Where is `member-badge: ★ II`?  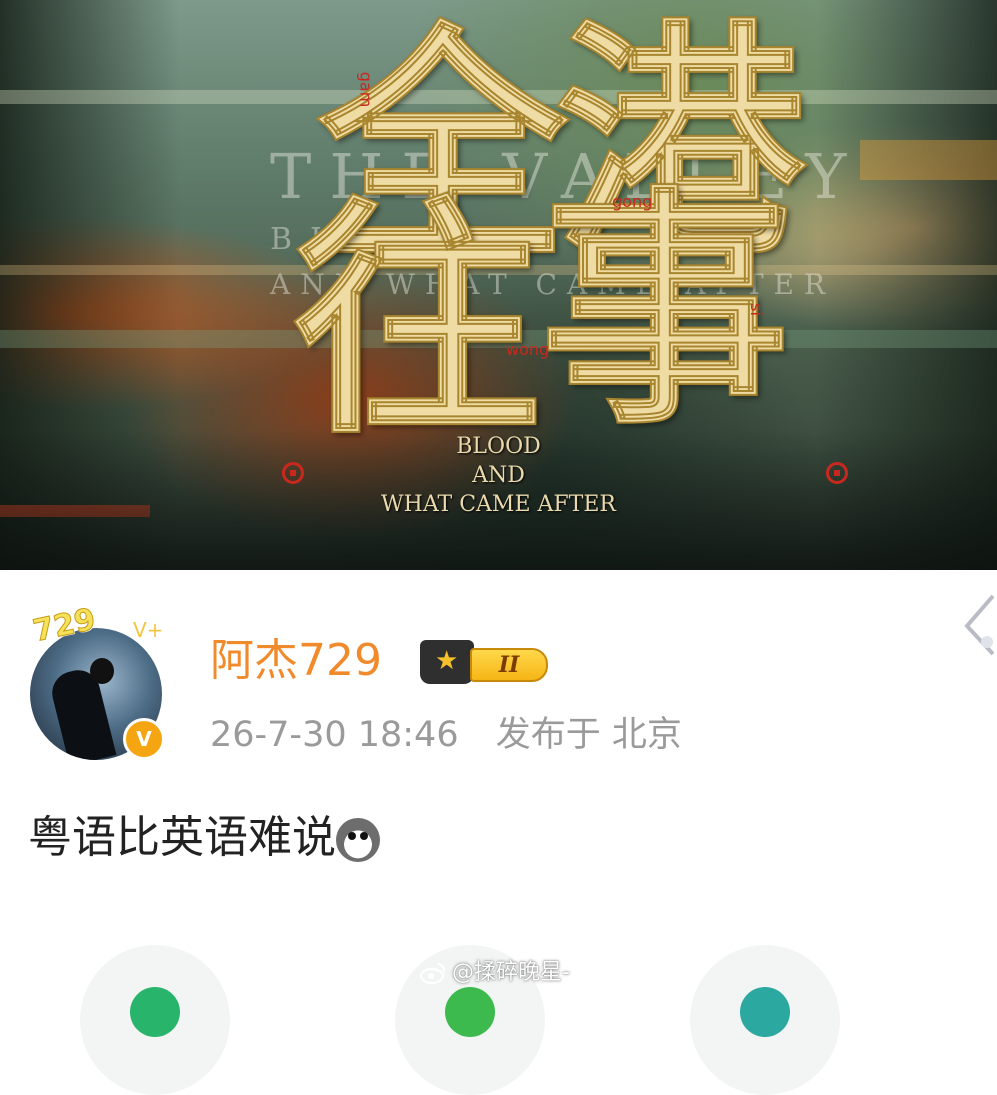 member-badge: ★ II is located at coordinates (487, 662).